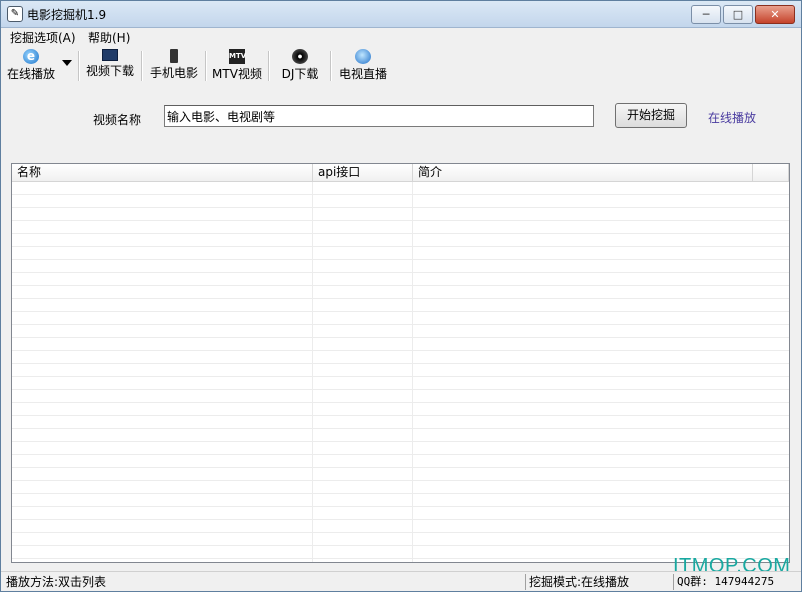 Image resolution: width=802 pixels, height=592 pixels. I want to click on app-icon: ✎, so click(15, 14).